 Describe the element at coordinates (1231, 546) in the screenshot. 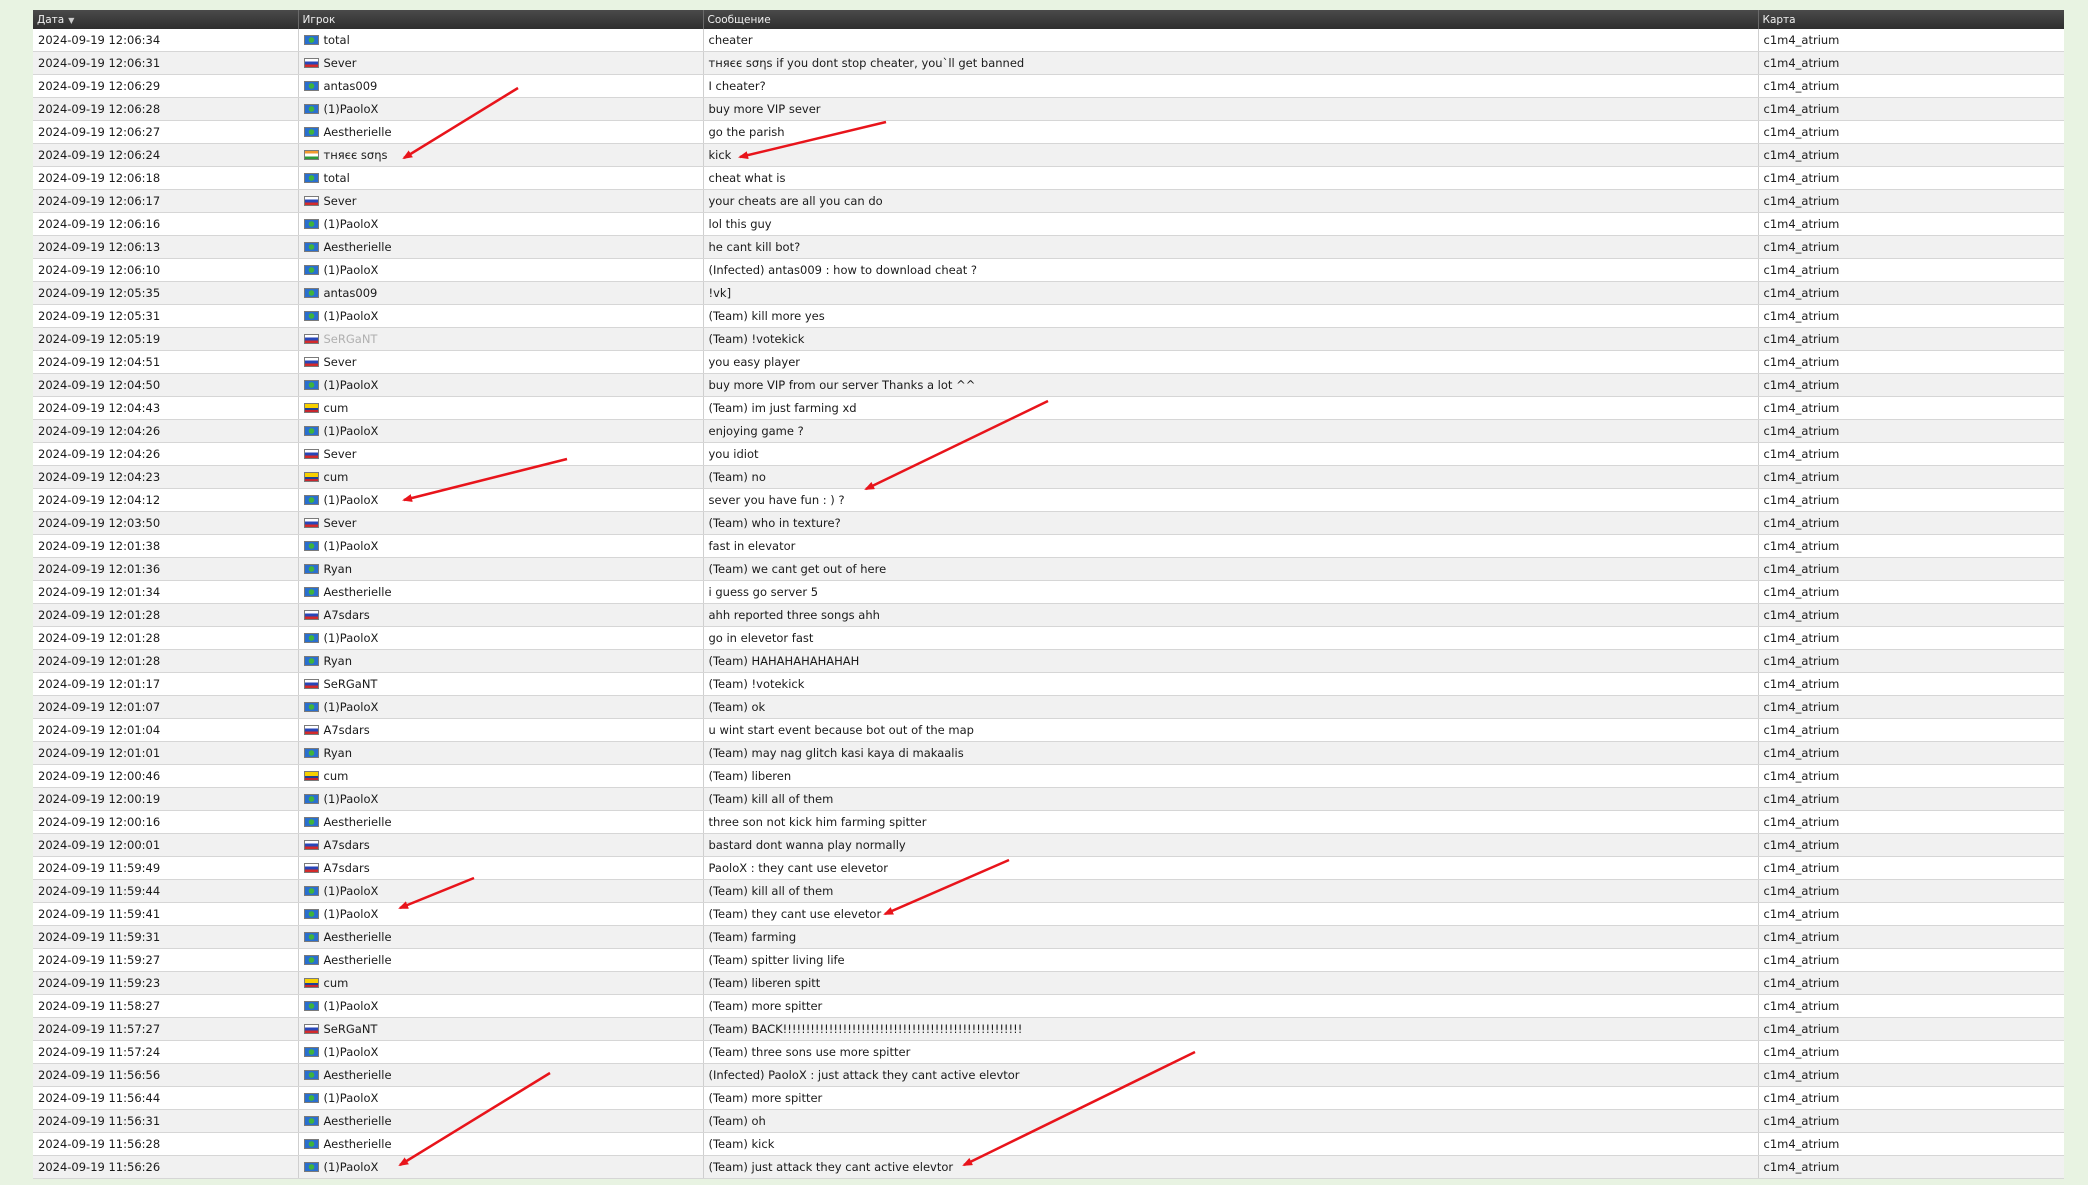

I see `message-cell: fast in elevator` at that location.